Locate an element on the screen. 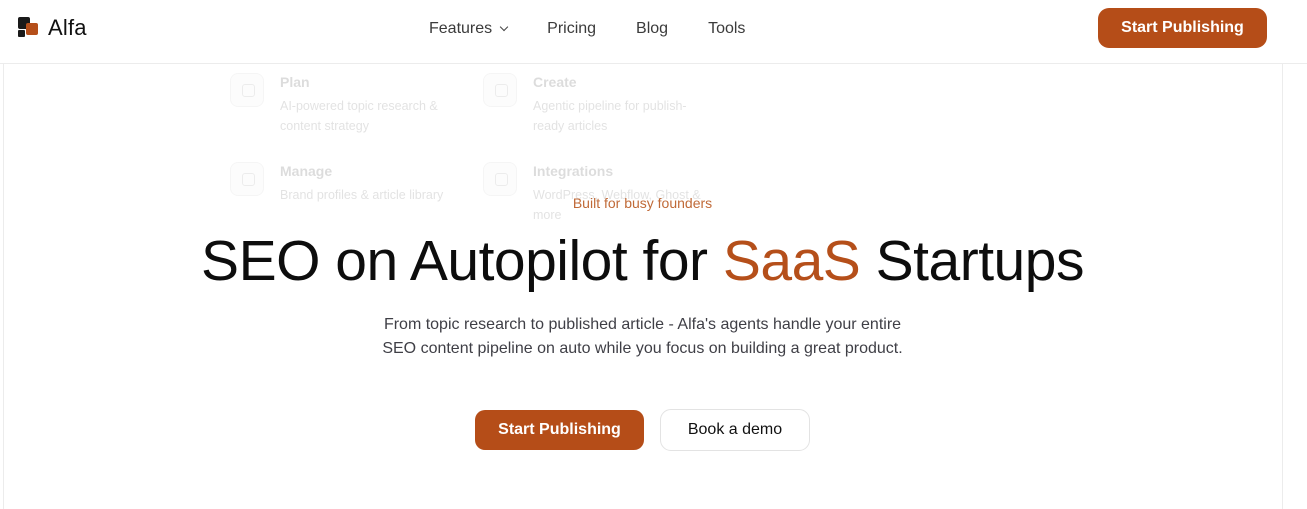 This screenshot has height=509, width=1307. hero-eyebrow: Built for busy founders is located at coordinates (642, 203).